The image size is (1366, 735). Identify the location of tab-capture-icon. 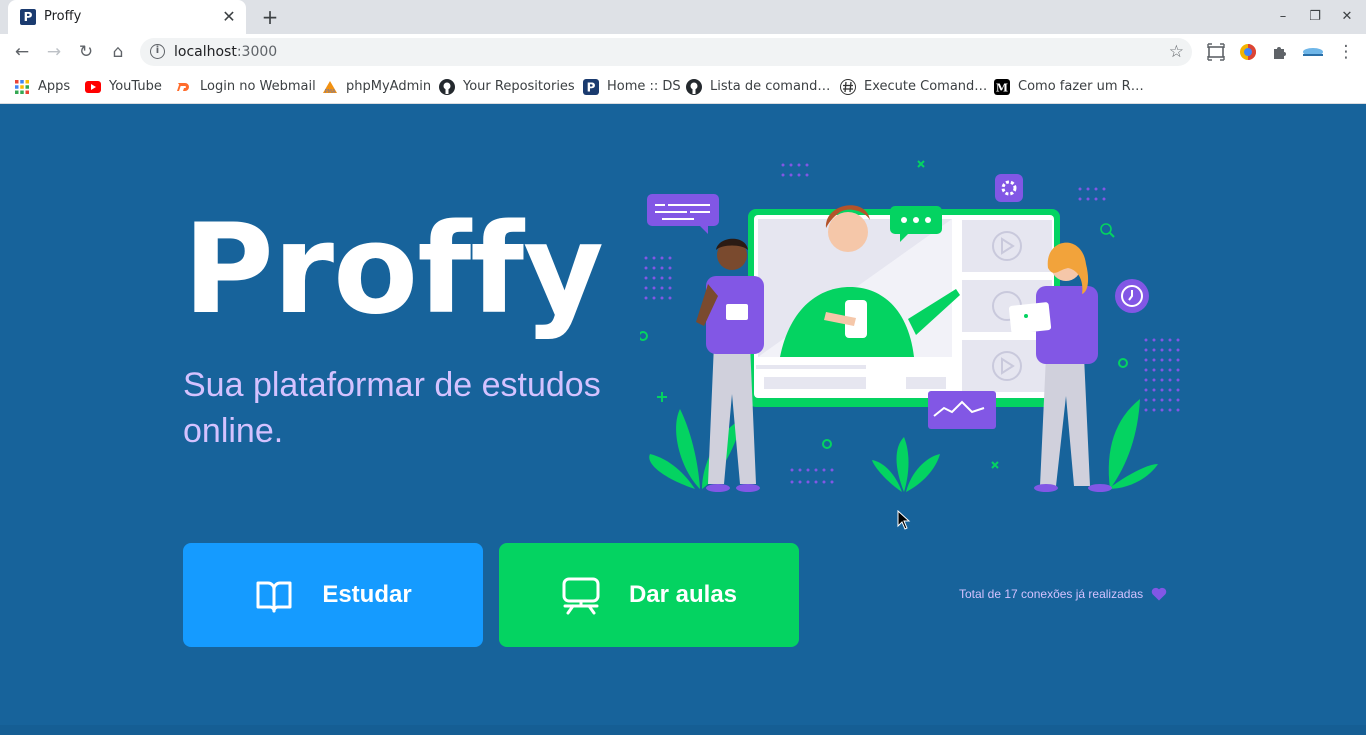
(1216, 52).